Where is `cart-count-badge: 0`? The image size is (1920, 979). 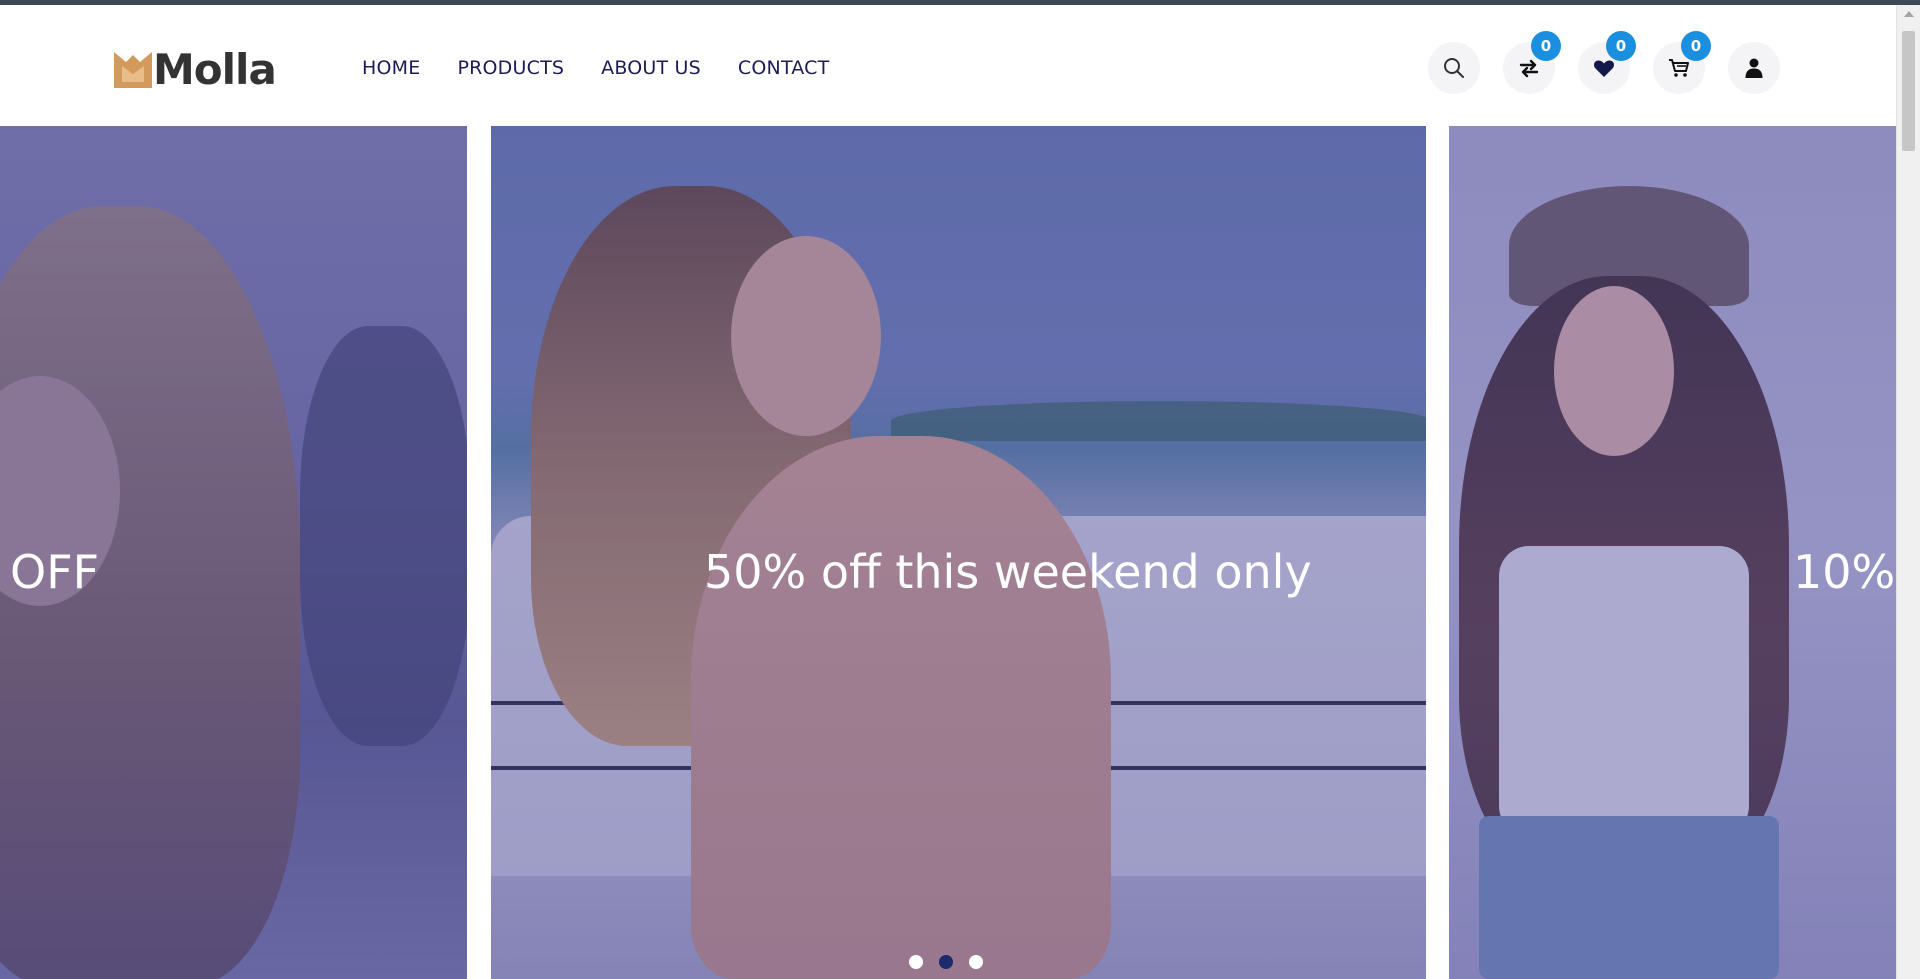
cart-count-badge: 0 is located at coordinates (1696, 46).